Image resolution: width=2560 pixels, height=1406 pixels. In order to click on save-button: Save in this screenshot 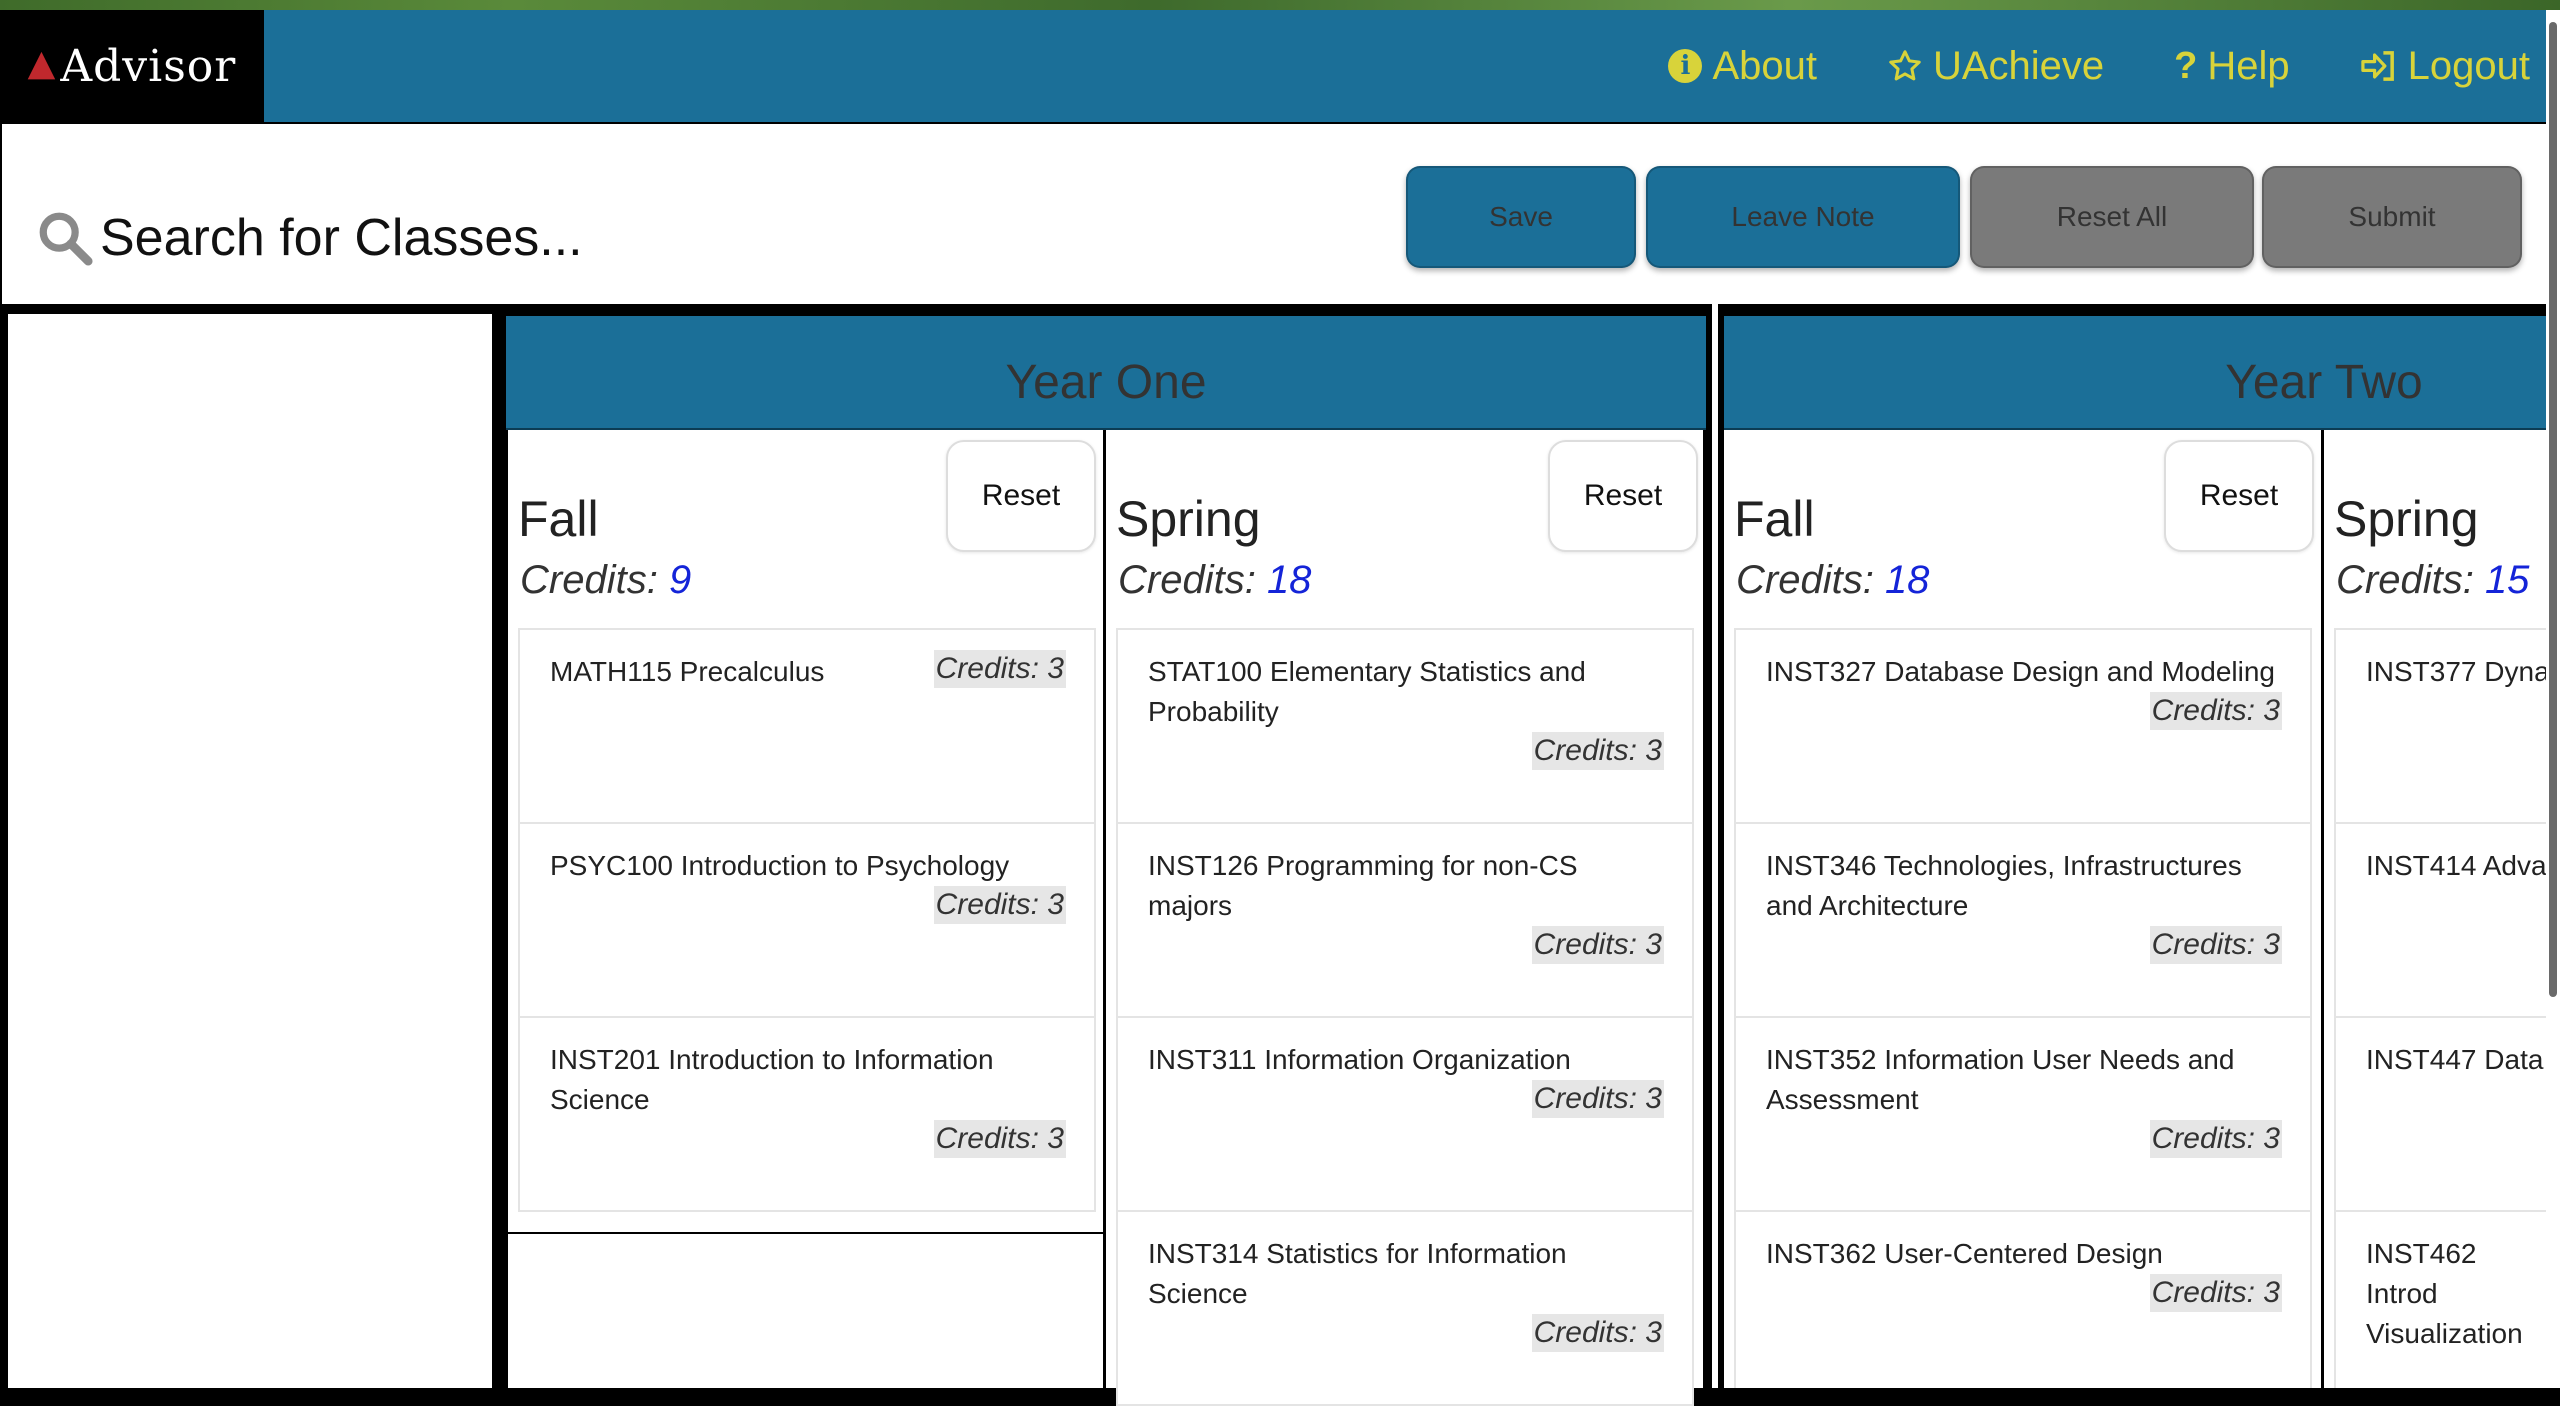, I will do `click(1521, 217)`.